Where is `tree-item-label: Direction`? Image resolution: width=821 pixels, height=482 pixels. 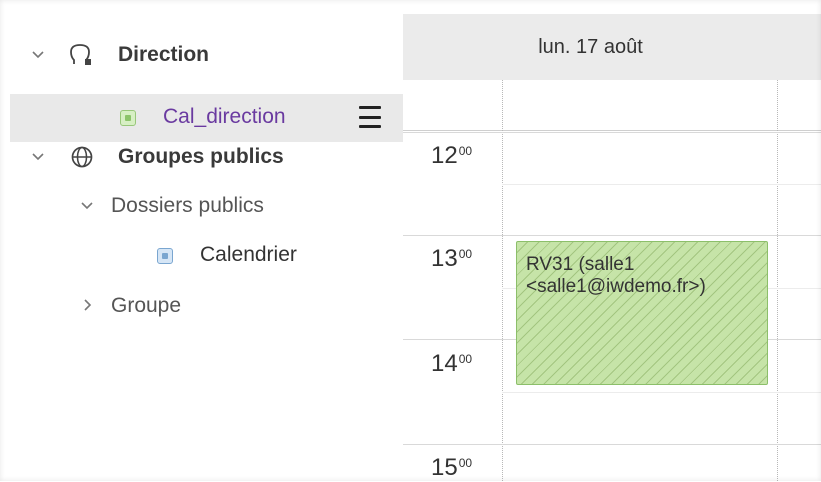 tree-item-label: Direction is located at coordinates (164, 54).